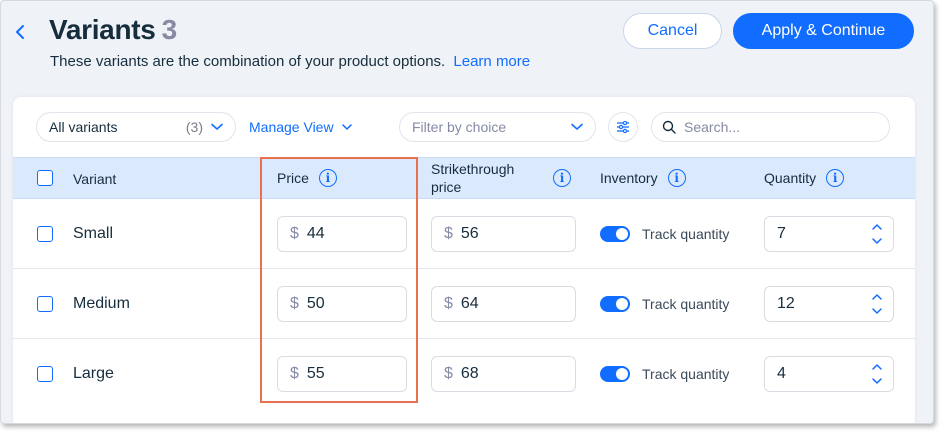  I want to click on strikethrough-label-line1: Strikethrough, so click(473, 169).